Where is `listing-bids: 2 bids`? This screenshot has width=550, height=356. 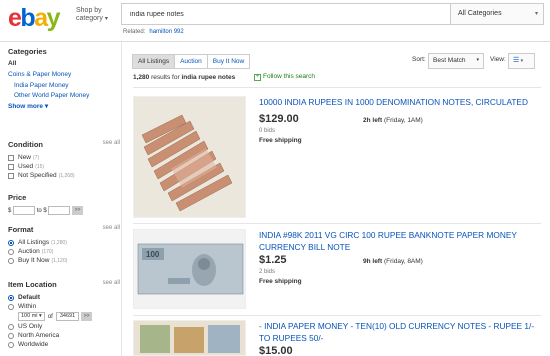
listing-bids: 2 bids is located at coordinates (267, 272).